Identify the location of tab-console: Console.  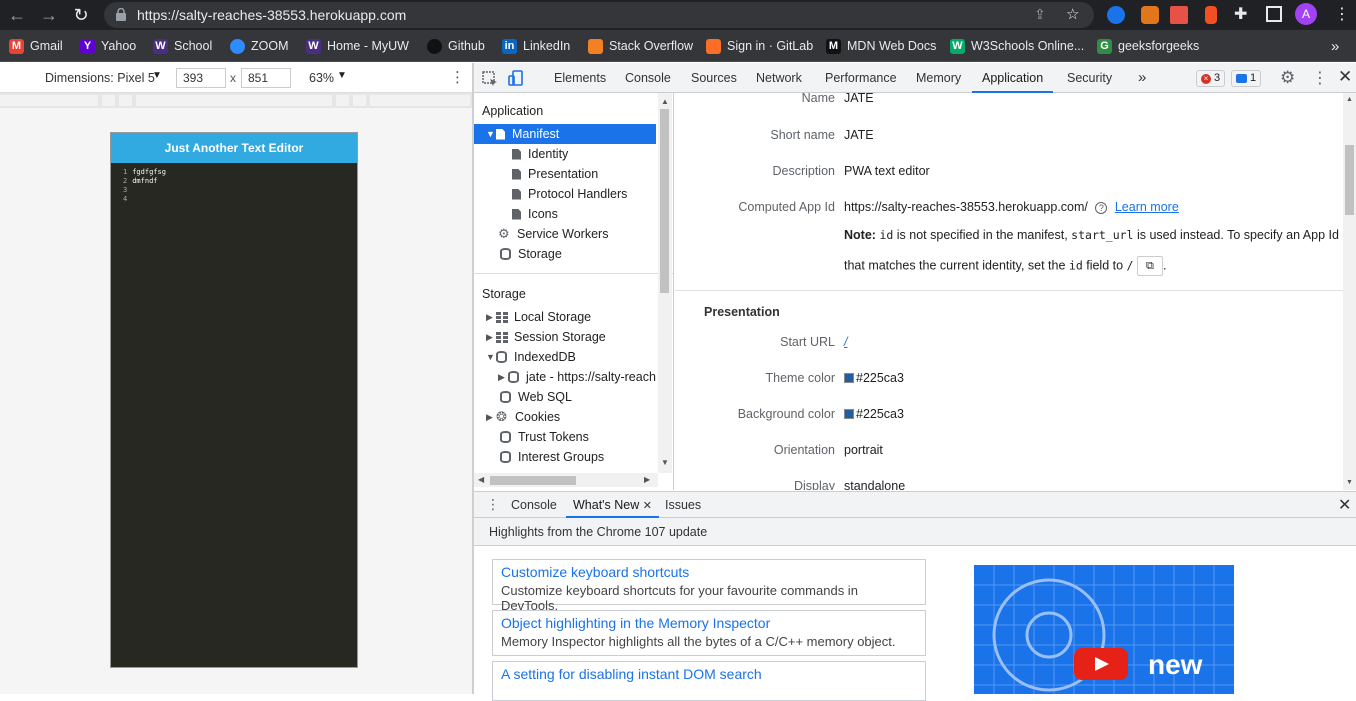
(648, 78).